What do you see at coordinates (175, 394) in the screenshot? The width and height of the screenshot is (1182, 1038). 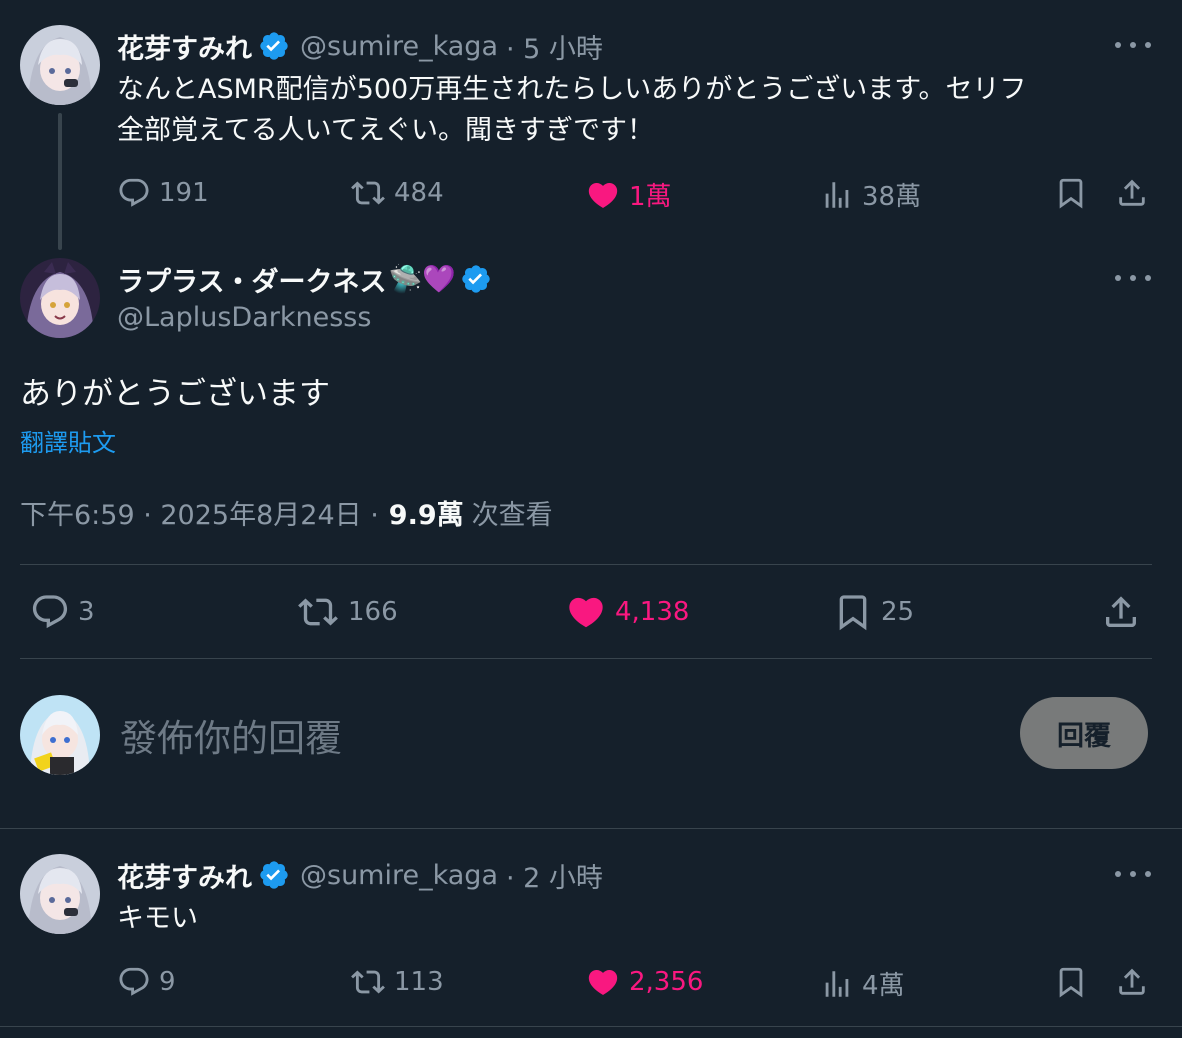 I see `tweet-text: ありがとうございます` at bounding box center [175, 394].